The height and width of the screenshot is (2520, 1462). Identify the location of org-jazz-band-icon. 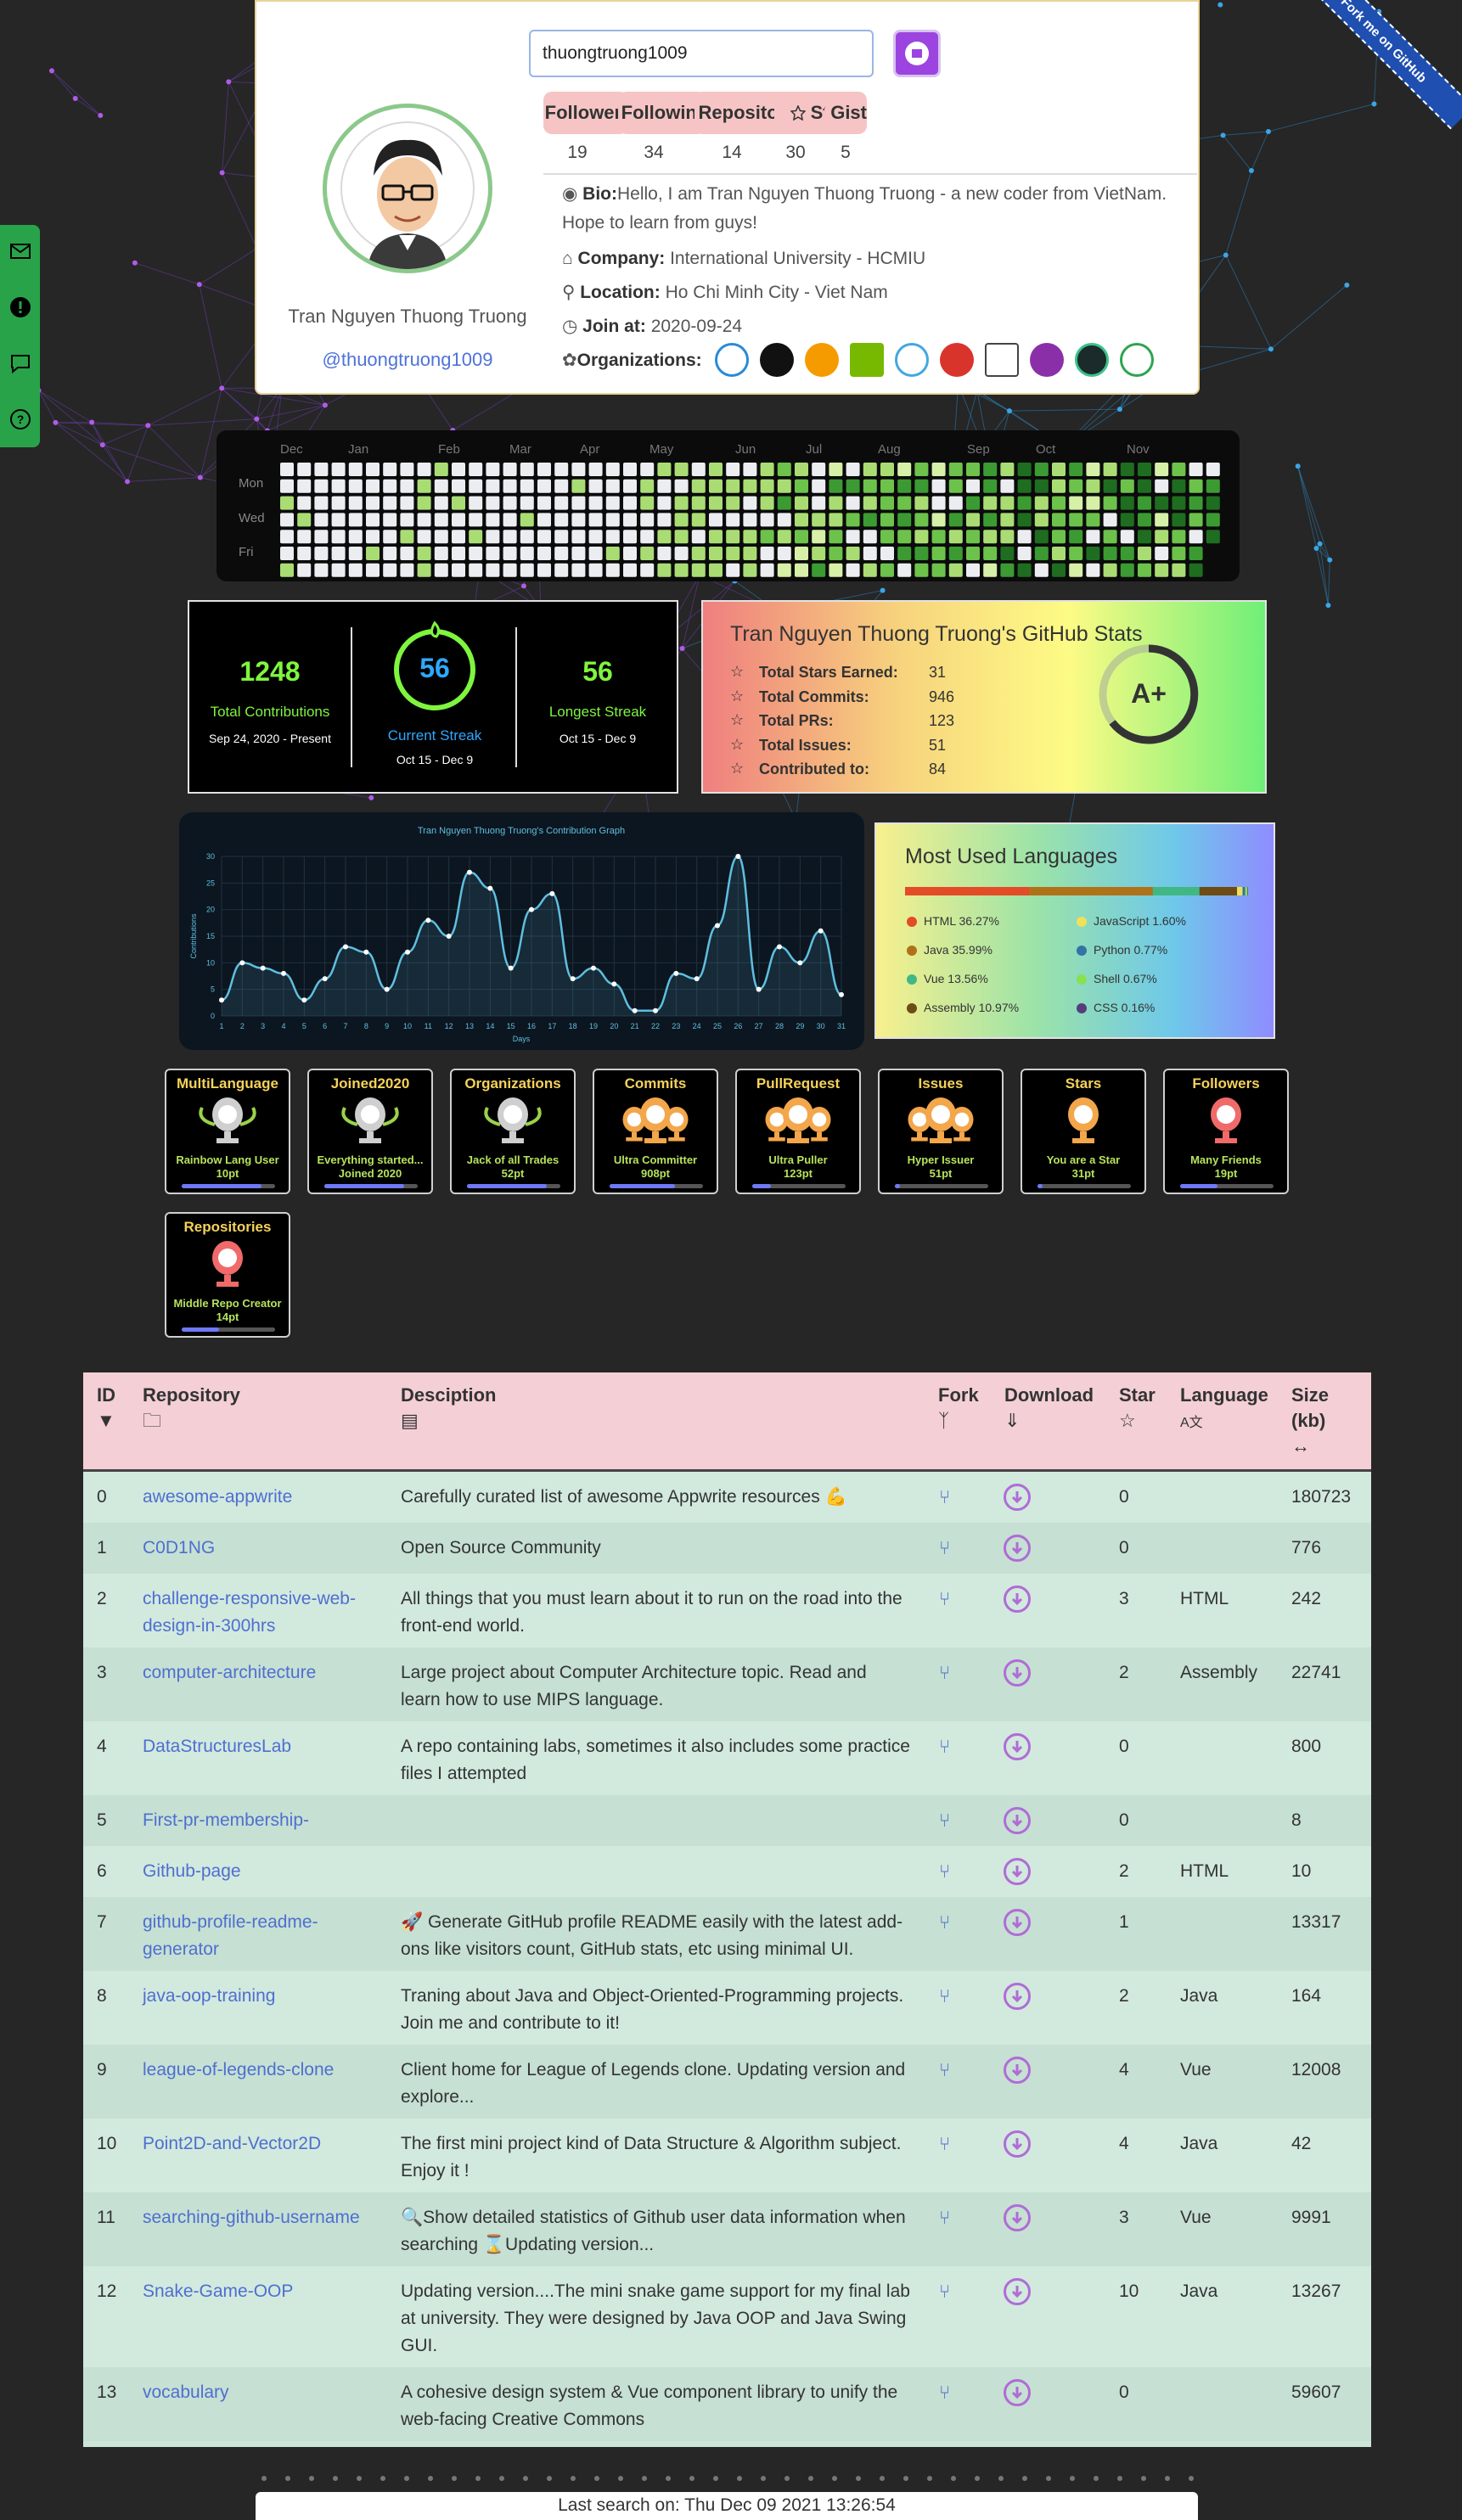
(957, 360).